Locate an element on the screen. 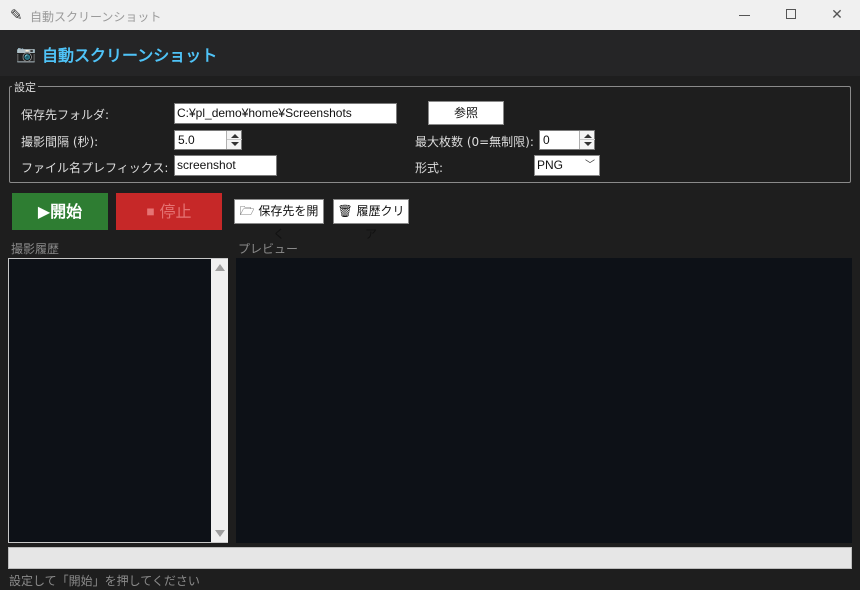 The width and height of the screenshot is (860, 590). settings-legend: 設定 is located at coordinates (25, 87).